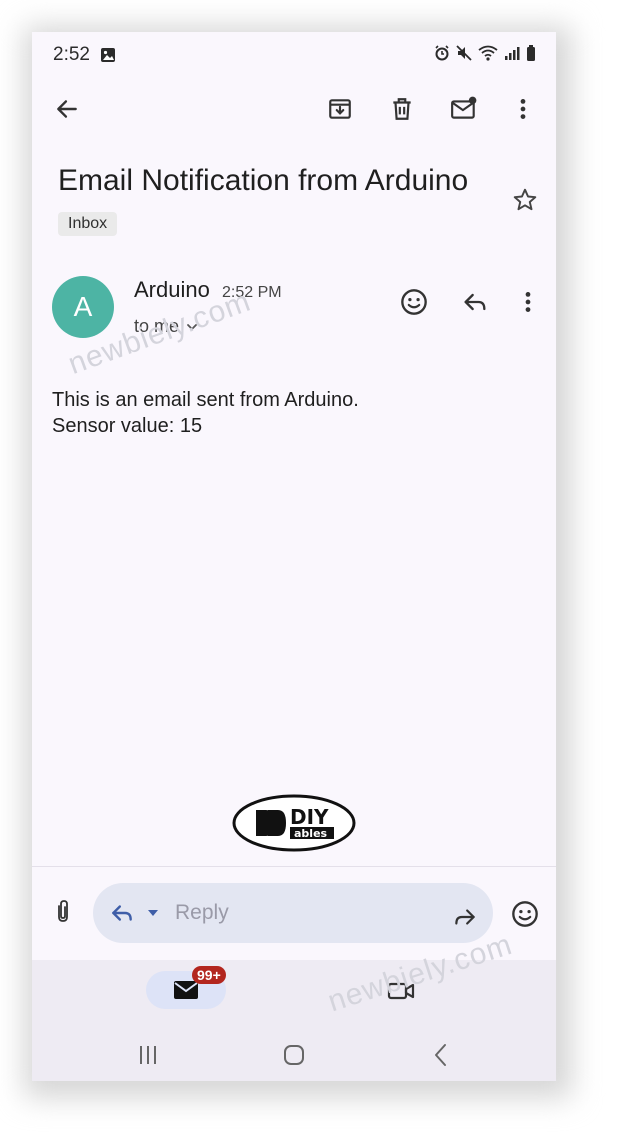 This screenshot has height=1147, width=621. What do you see at coordinates (523, 109) in the screenshot?
I see `more-vert-icon` at bounding box center [523, 109].